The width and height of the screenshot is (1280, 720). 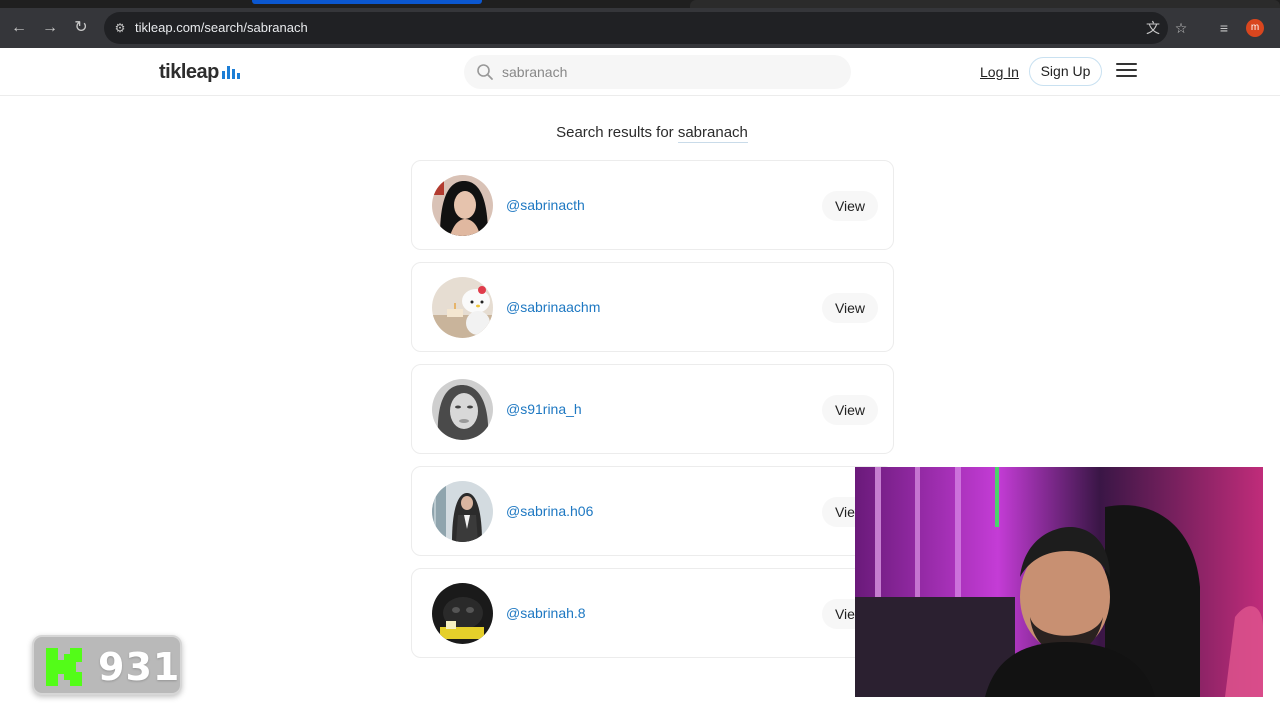 I want to click on username-link: @s91rina_h, so click(x=544, y=409).